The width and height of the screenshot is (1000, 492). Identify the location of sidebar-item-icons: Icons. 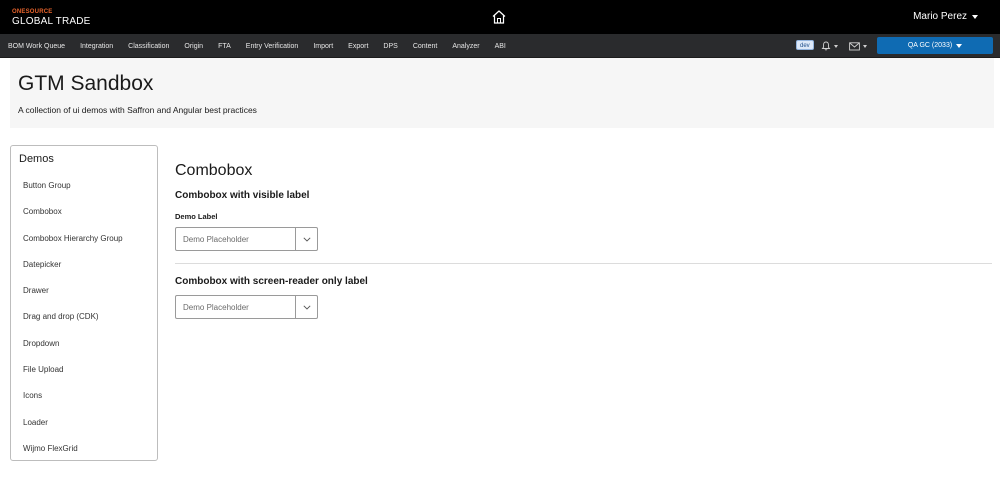
(84, 401).